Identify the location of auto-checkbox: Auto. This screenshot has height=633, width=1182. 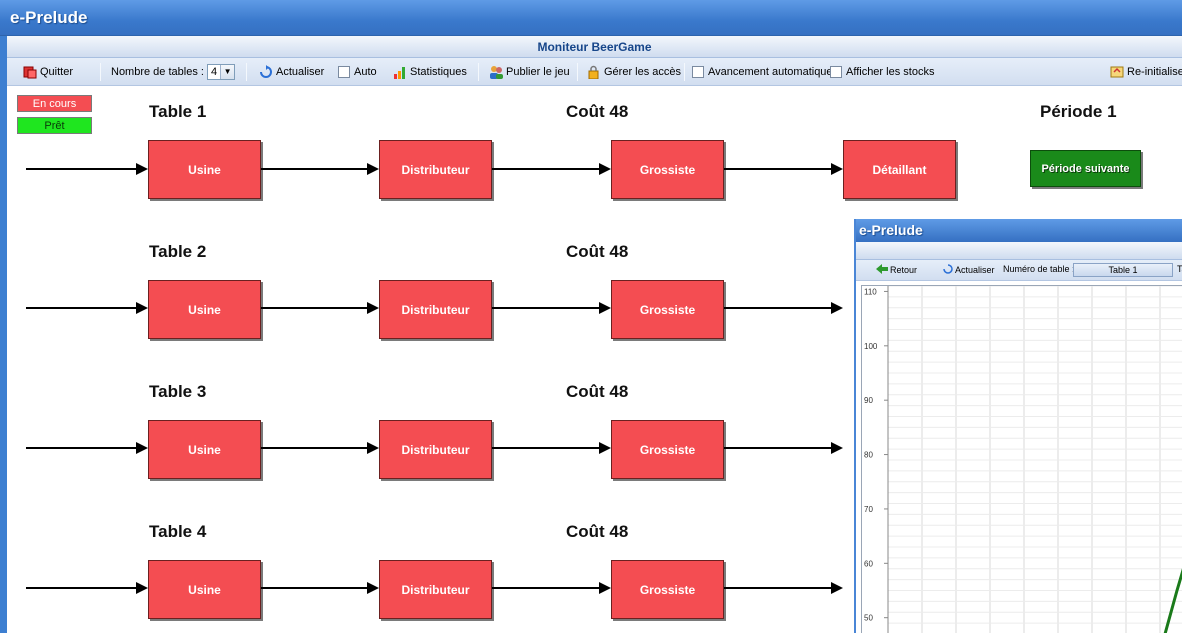
(357, 72).